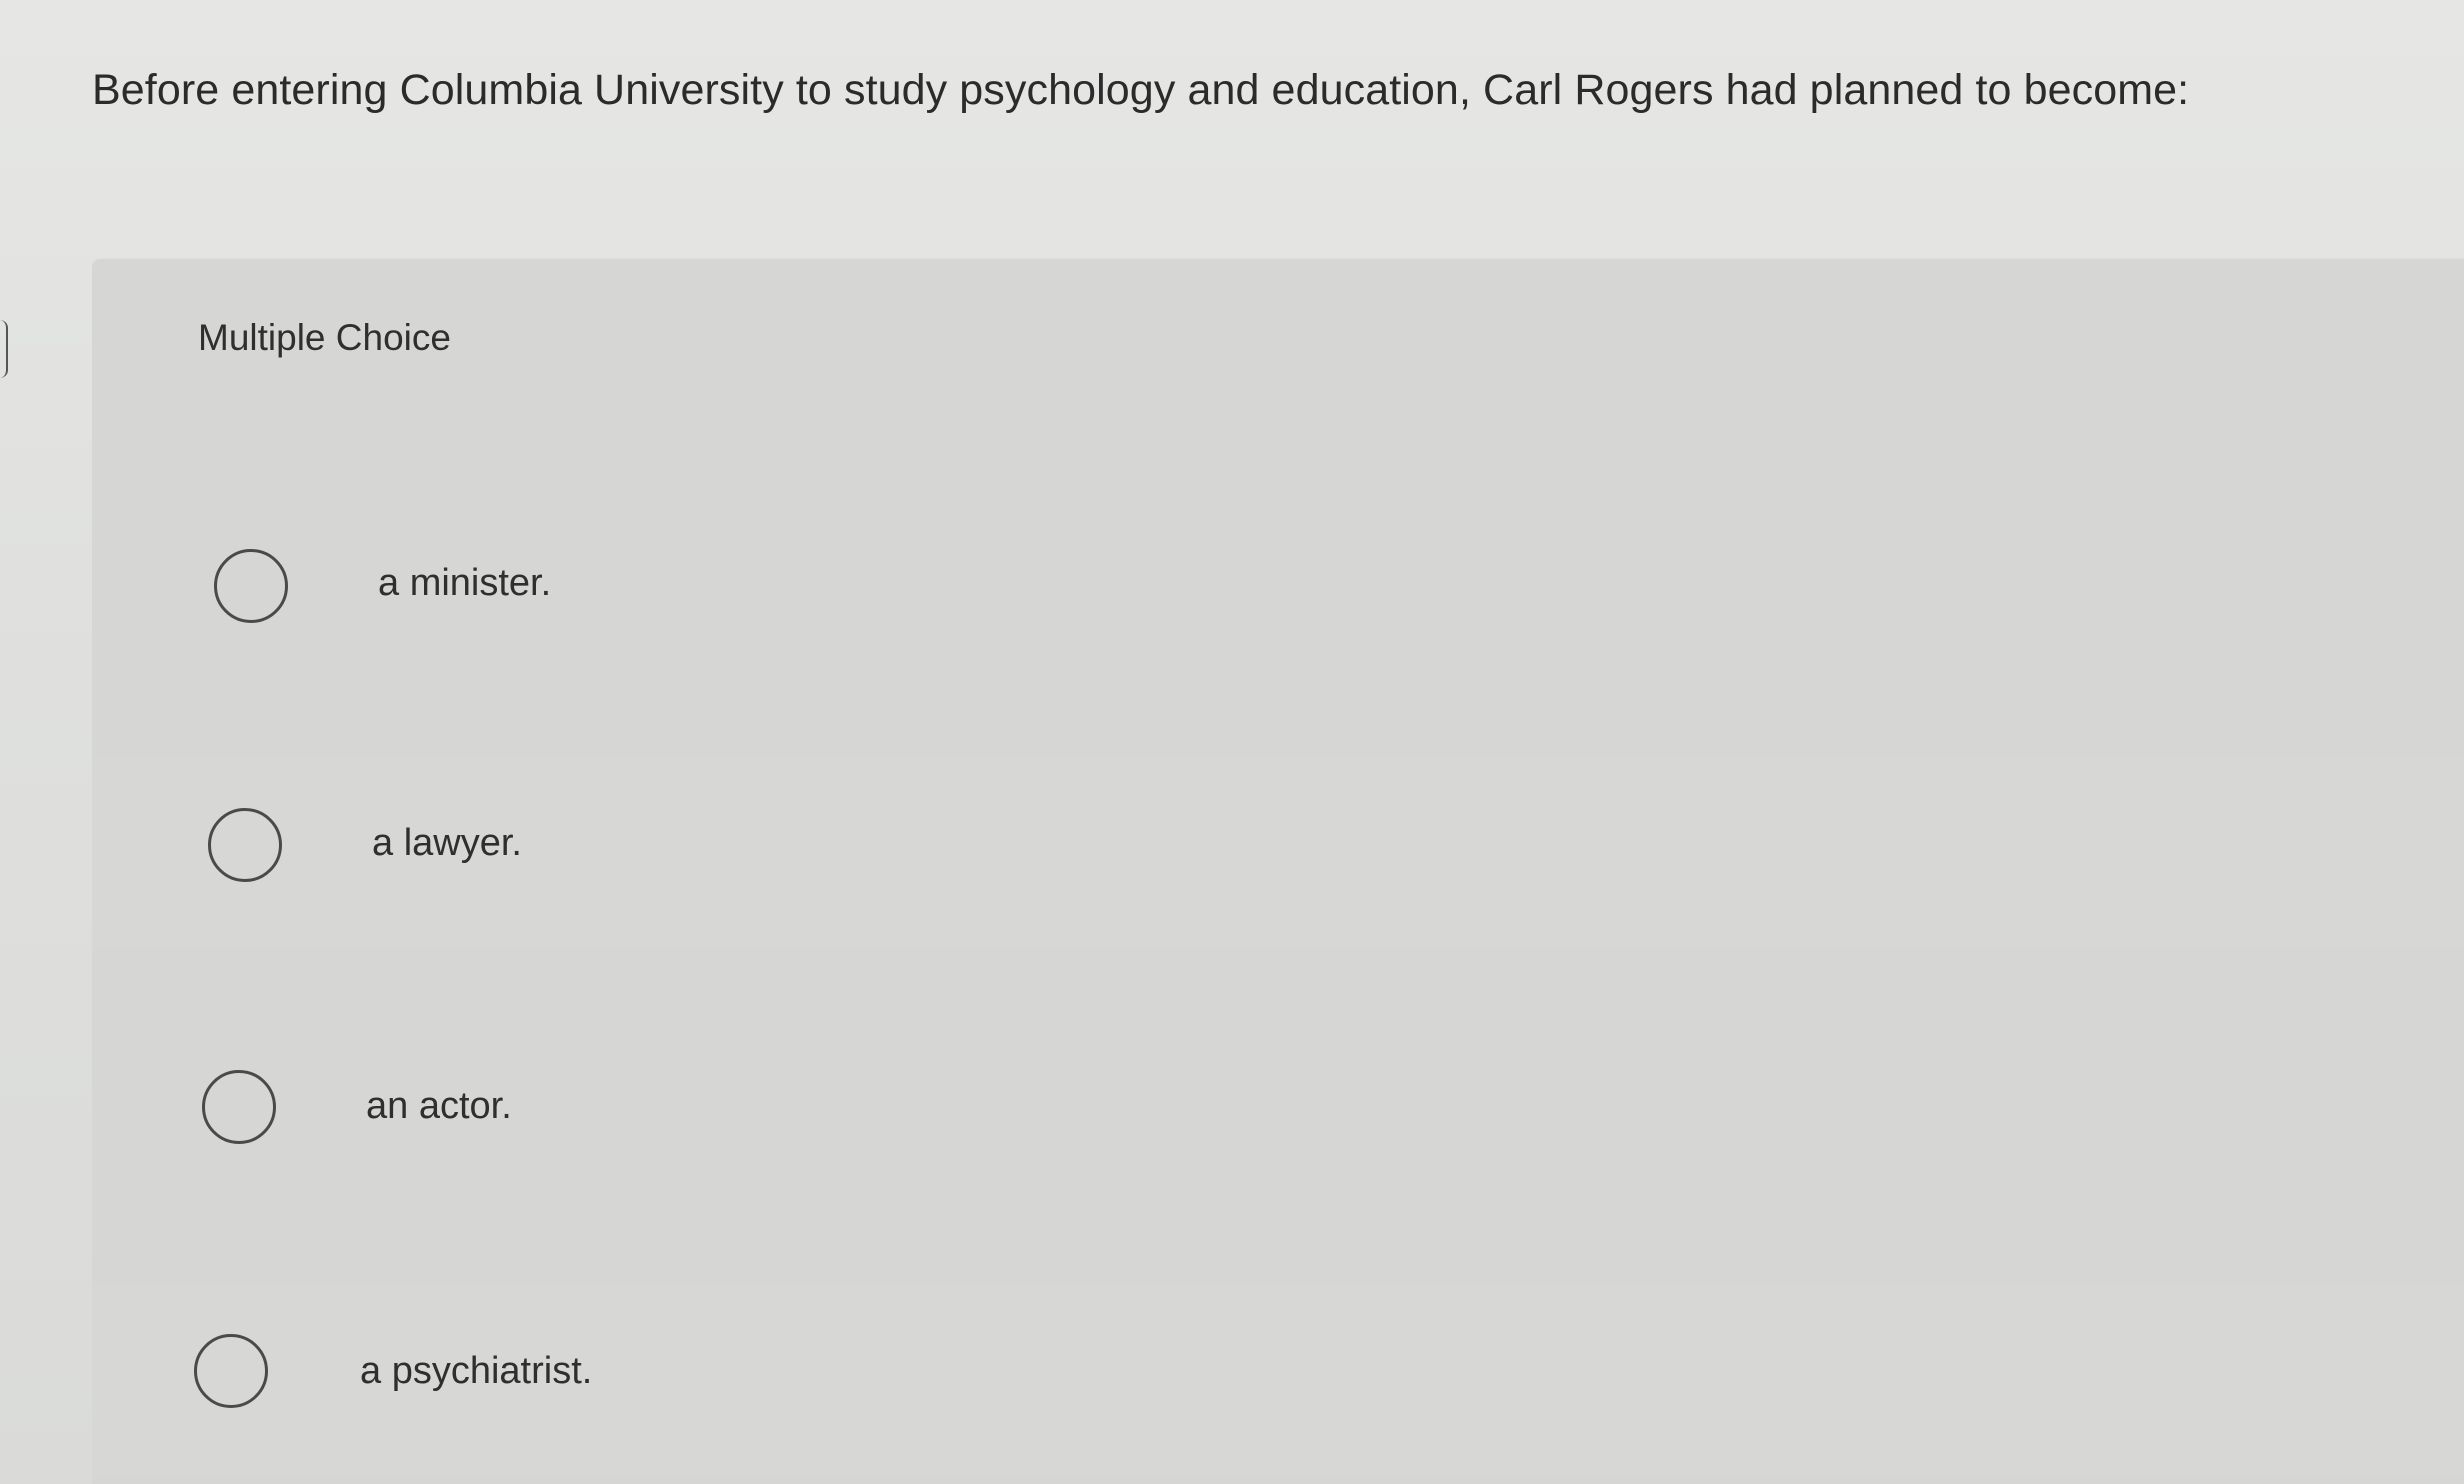 This screenshot has height=1484, width=2464. Describe the element at coordinates (324, 337) in the screenshot. I see `panel-title: Multiple Choice` at that location.